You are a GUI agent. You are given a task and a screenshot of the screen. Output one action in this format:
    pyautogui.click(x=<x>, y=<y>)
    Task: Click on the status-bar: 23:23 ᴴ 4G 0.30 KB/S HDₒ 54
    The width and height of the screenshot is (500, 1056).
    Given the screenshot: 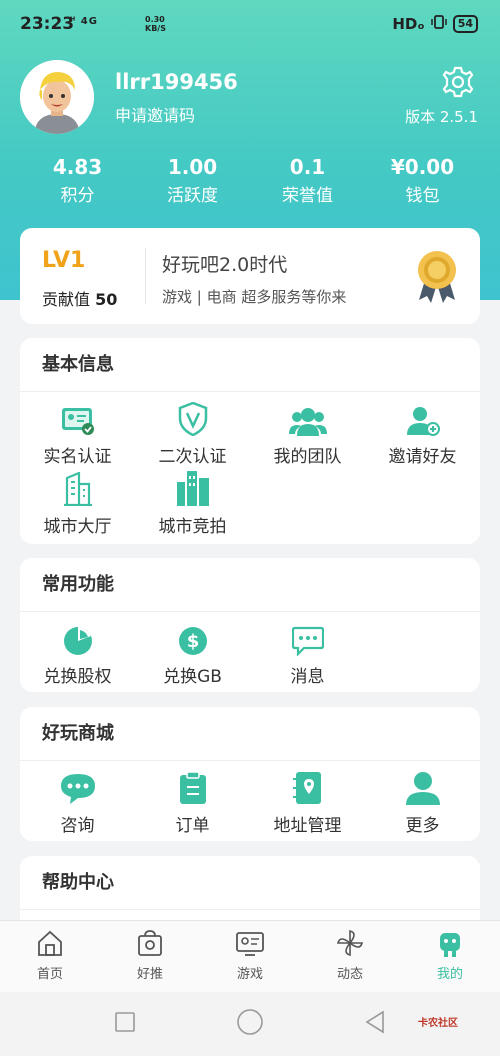 What is the action you would take?
    pyautogui.click(x=250, y=24)
    